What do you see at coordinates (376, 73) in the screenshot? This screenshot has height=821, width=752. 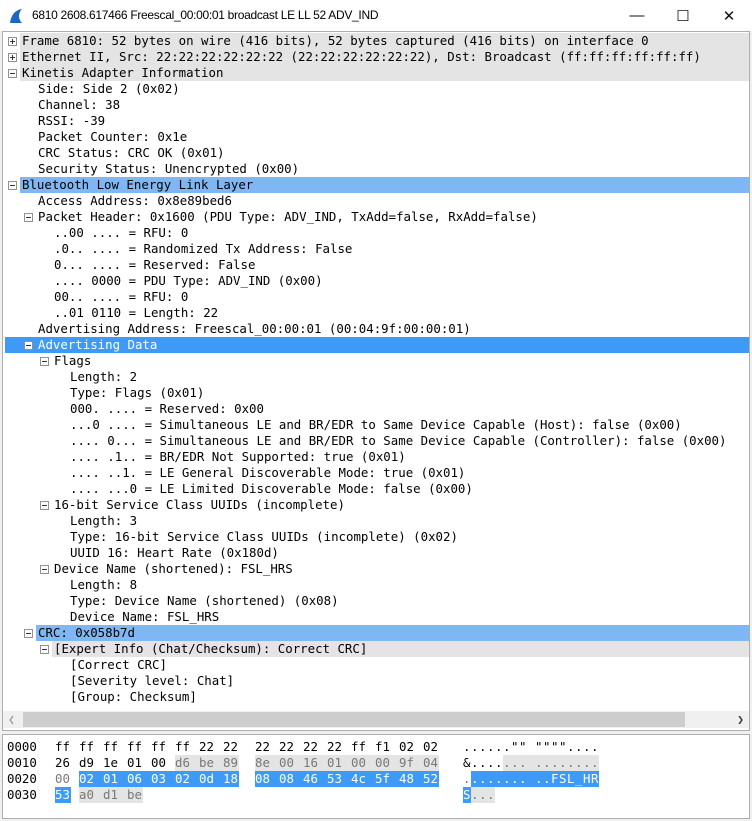 I see `tree-item: Kinetis Adapter Information` at bounding box center [376, 73].